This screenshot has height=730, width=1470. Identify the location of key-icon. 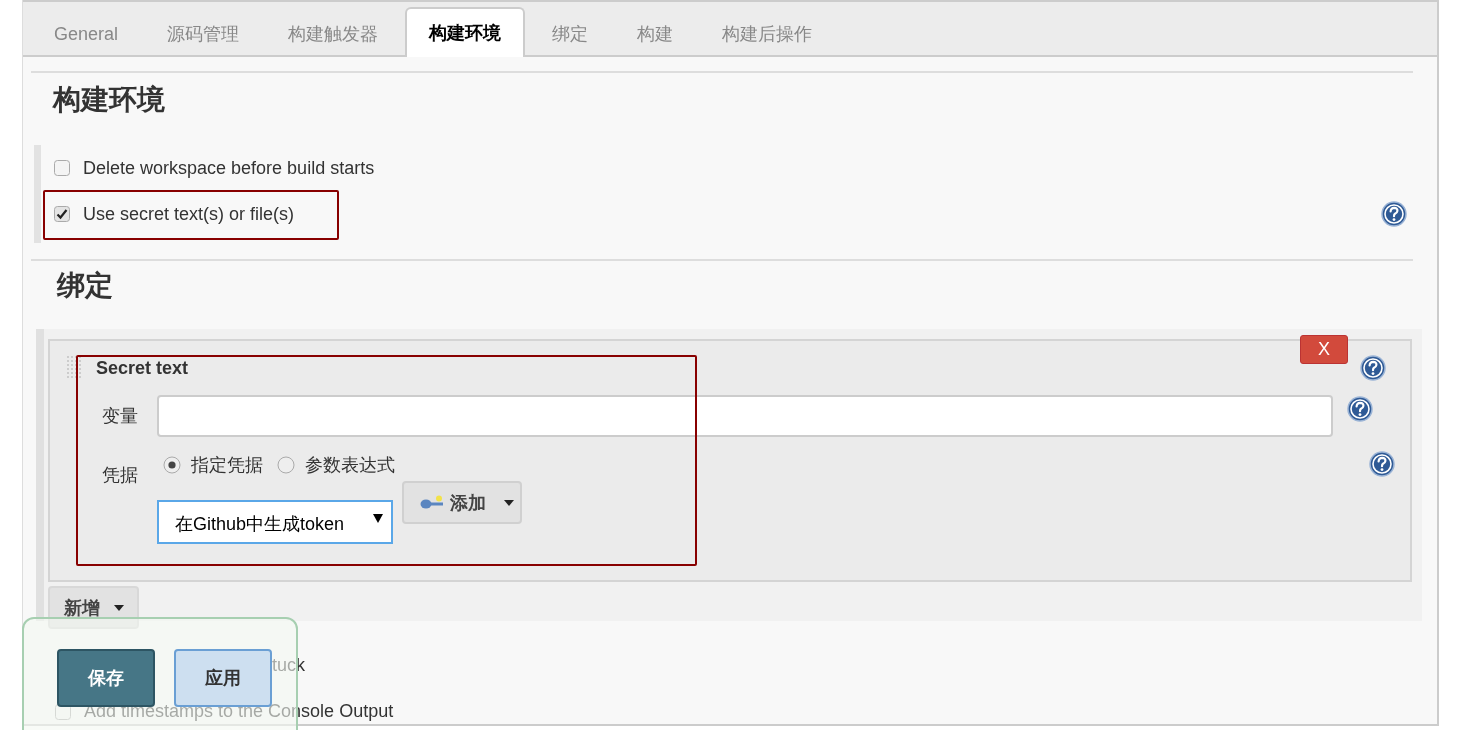
(432, 502).